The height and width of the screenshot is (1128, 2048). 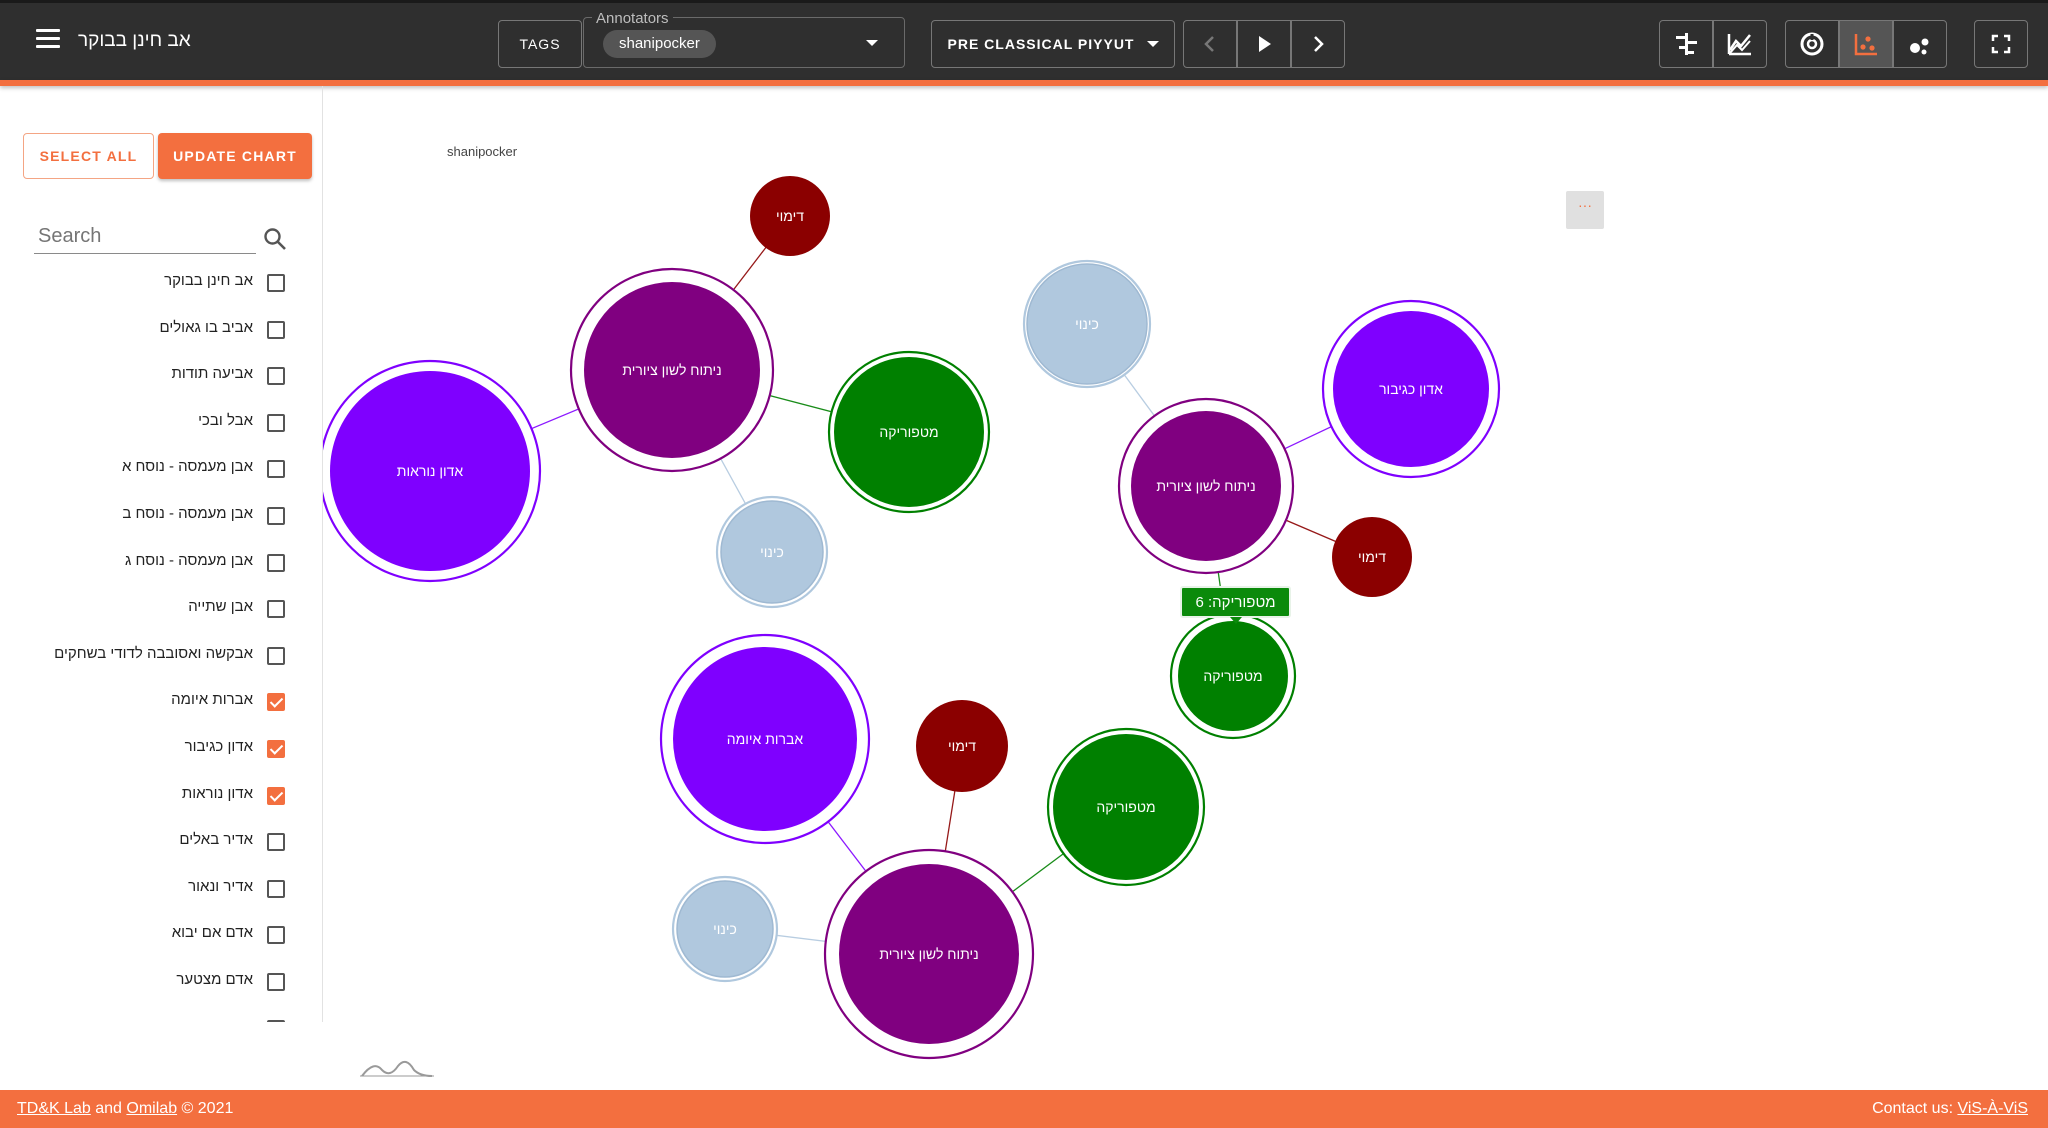 I want to click on scatter-plot-icon, so click(x=1865, y=45).